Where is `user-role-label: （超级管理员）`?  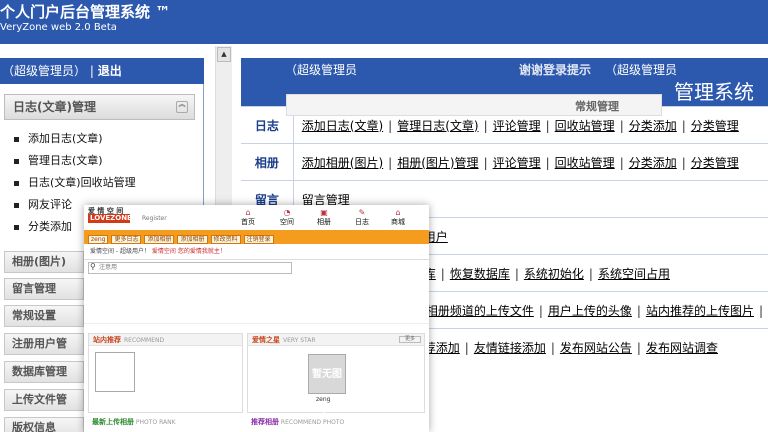 user-role-label: （超级管理员） is located at coordinates (44, 71).